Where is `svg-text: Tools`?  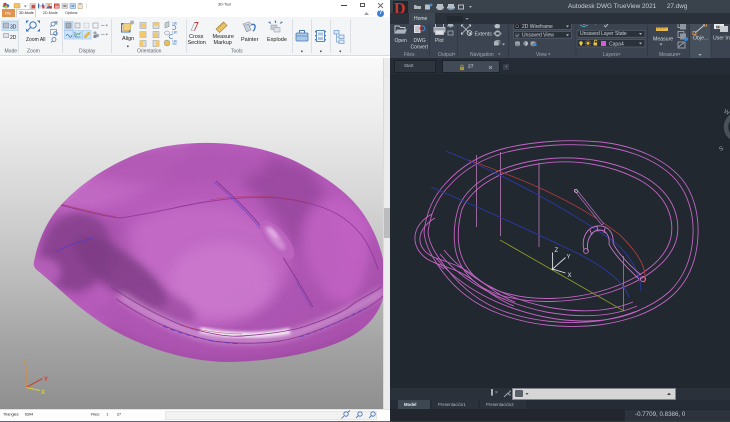
svg-text: Tools is located at coordinates (237, 52).